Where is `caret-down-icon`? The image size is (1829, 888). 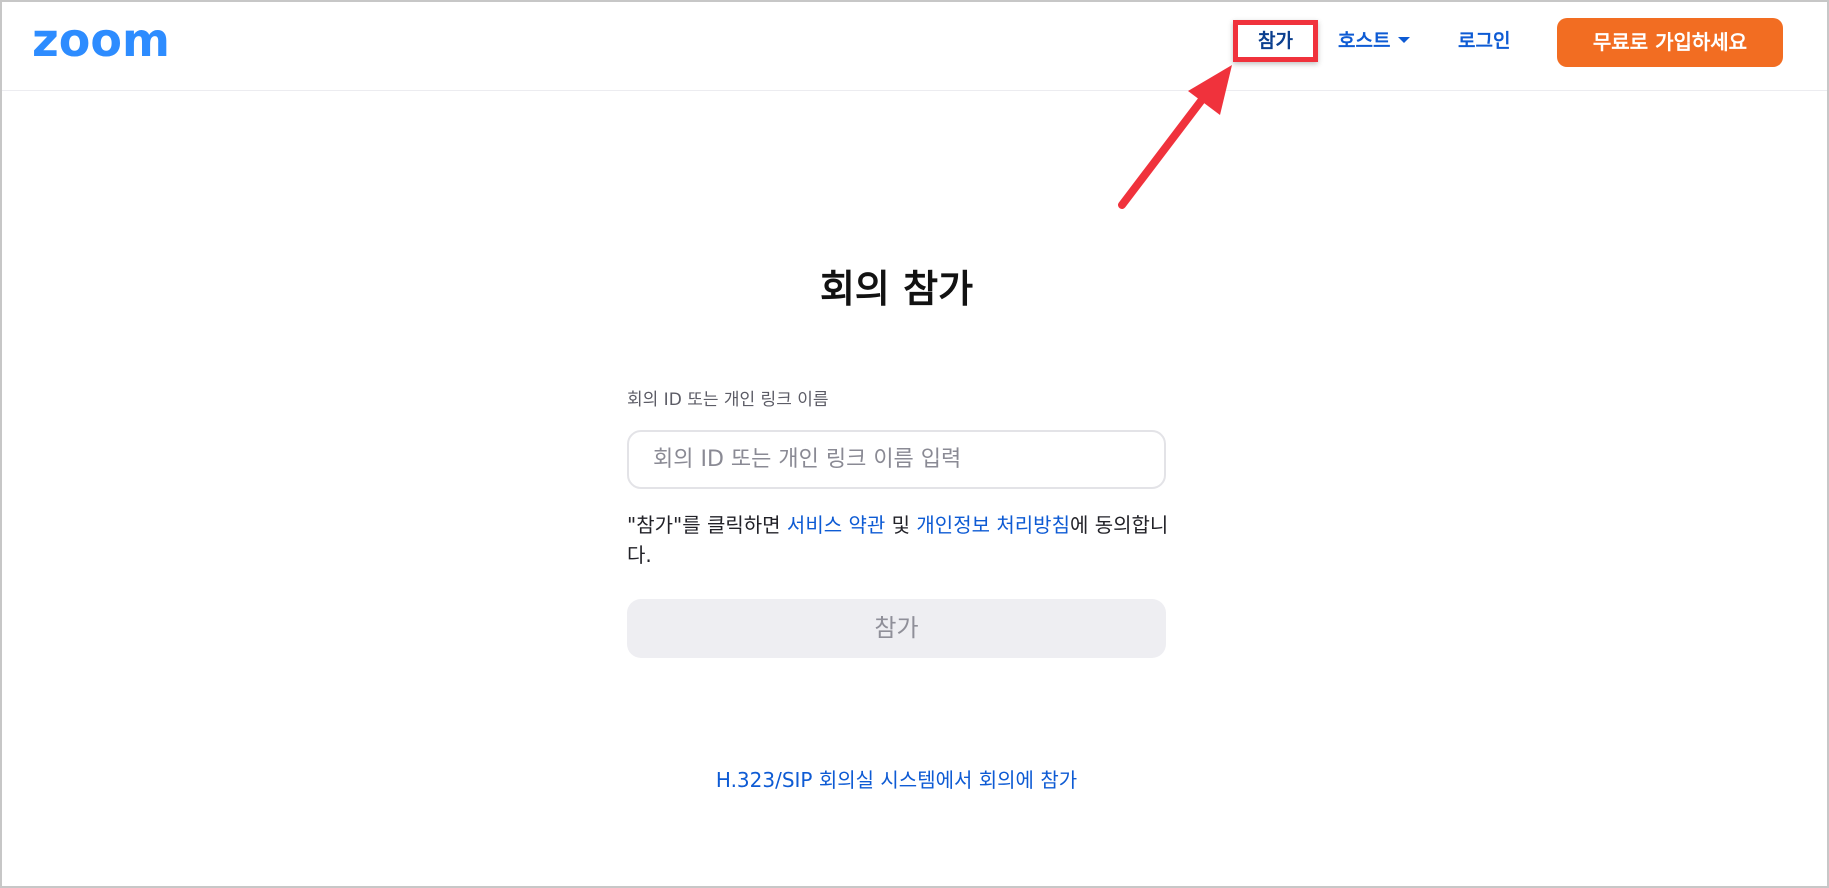 caret-down-icon is located at coordinates (1404, 39).